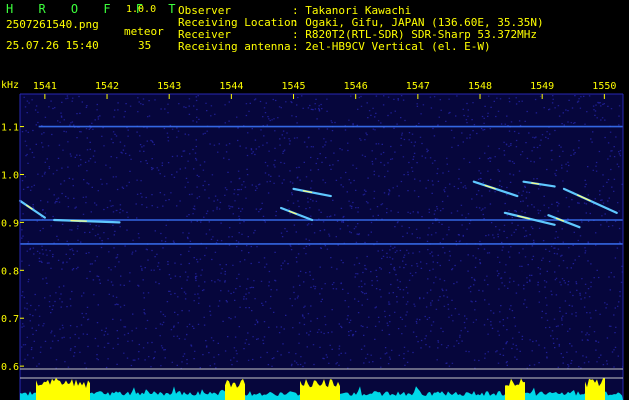  I want to click on mode-label: meteor, so click(144, 31).